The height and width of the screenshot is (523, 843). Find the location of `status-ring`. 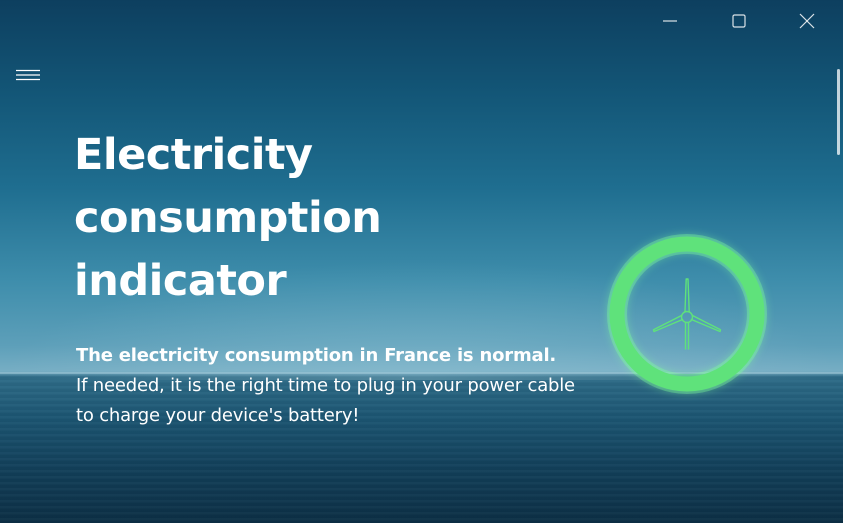

status-ring is located at coordinates (687, 314).